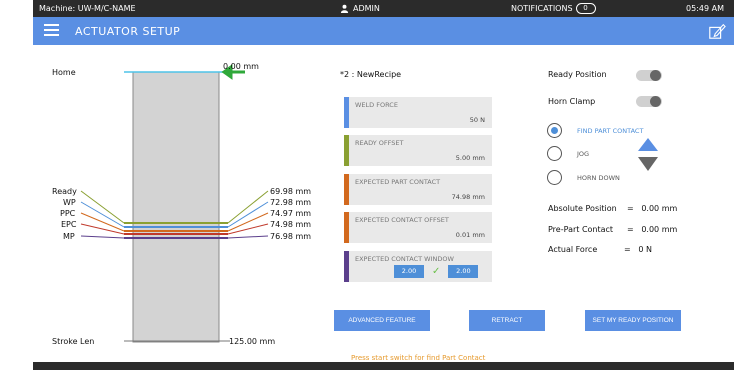 This screenshot has height=370, width=750. I want to click on absolute-position-value: = 0.00 mm, so click(652, 208).